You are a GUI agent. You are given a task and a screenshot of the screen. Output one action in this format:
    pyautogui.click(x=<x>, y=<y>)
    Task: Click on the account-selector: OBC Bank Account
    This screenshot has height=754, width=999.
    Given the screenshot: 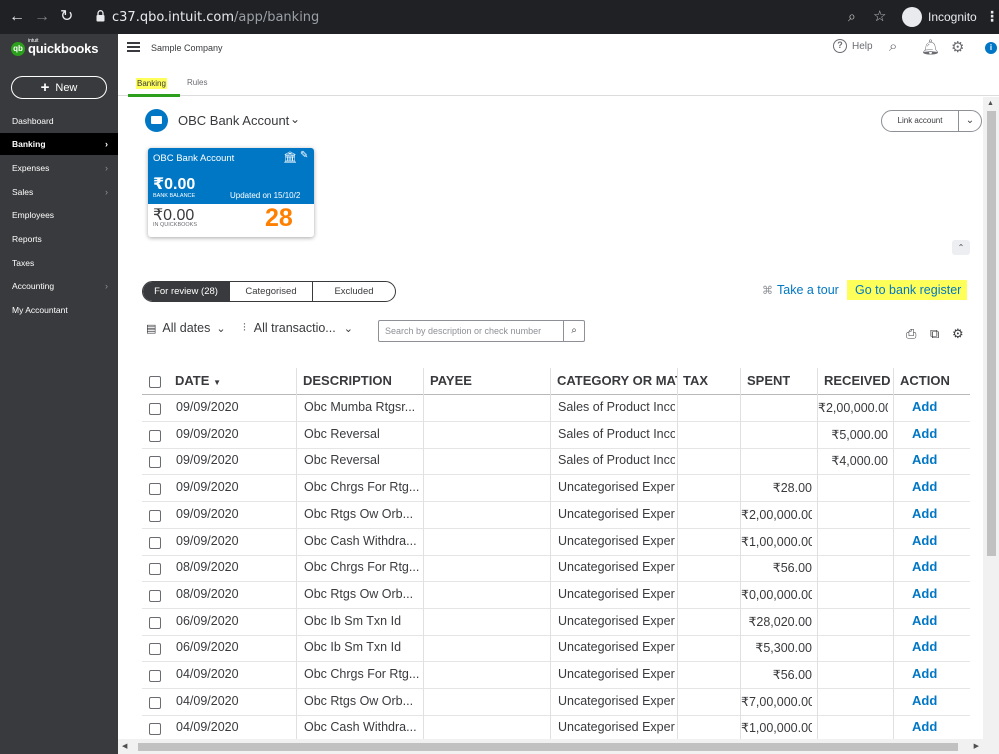 What is the action you would take?
    pyautogui.click(x=233, y=120)
    